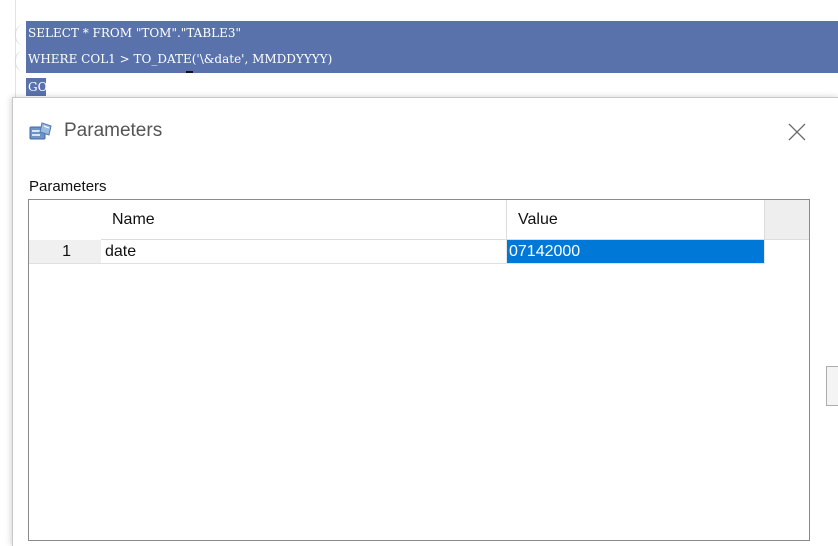  I want to click on close-icon, so click(797, 132).